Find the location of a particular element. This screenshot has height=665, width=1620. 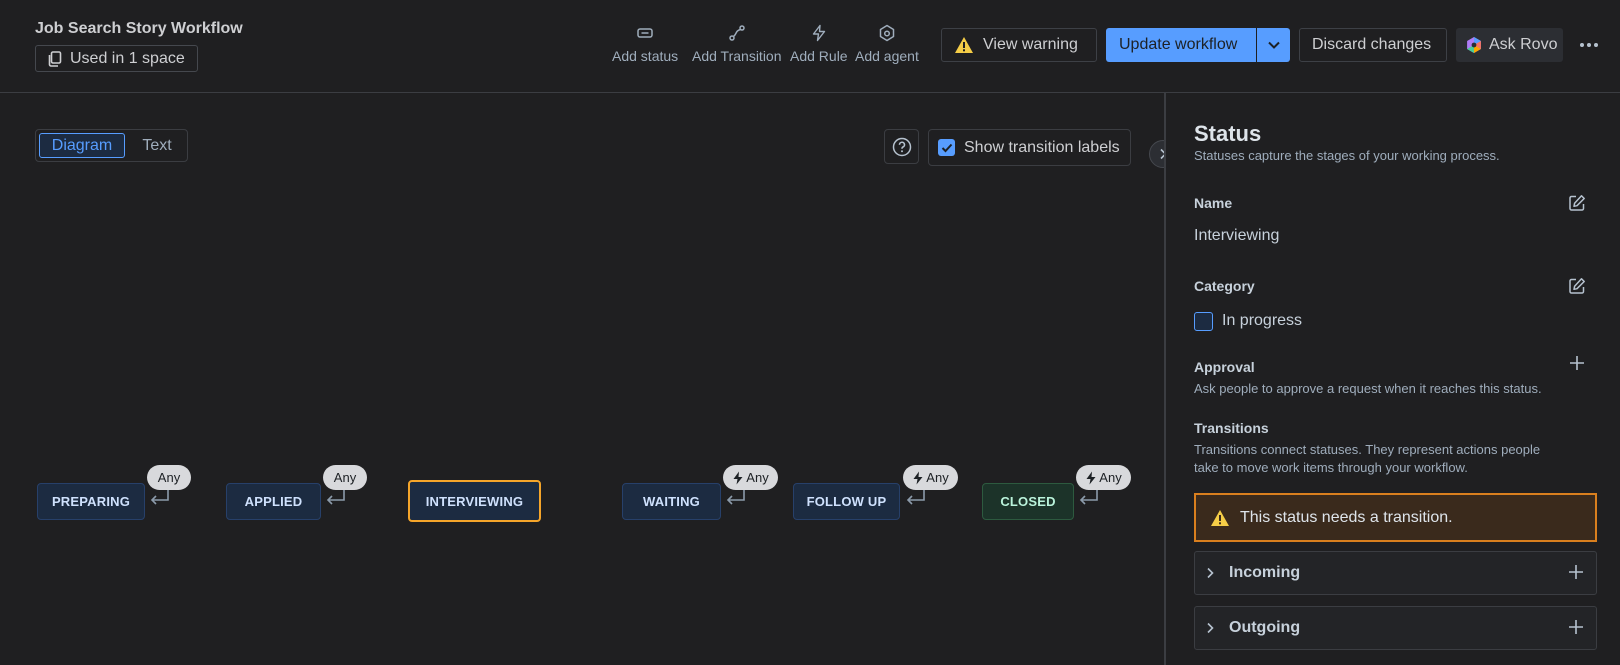

category-label: Category is located at coordinates (1224, 286).